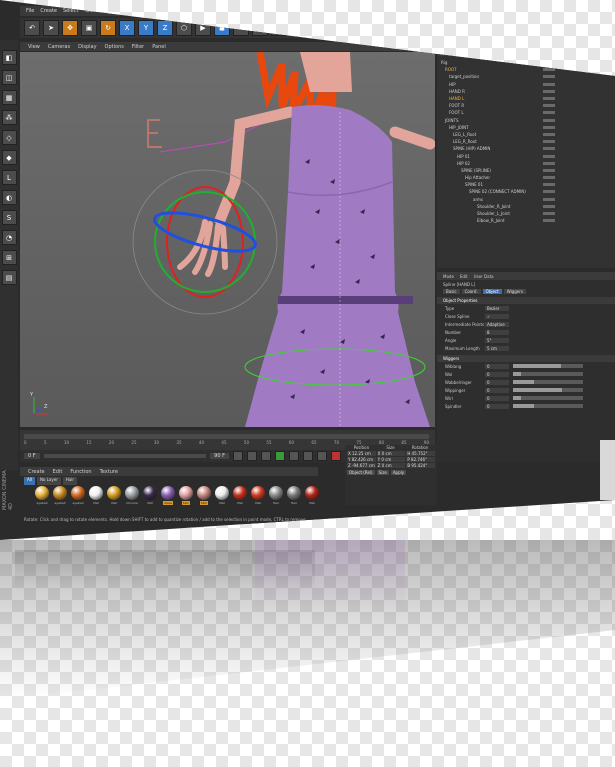 The image size is (615, 767). I want to click on viewport-menu-options: Options, so click(114, 47).